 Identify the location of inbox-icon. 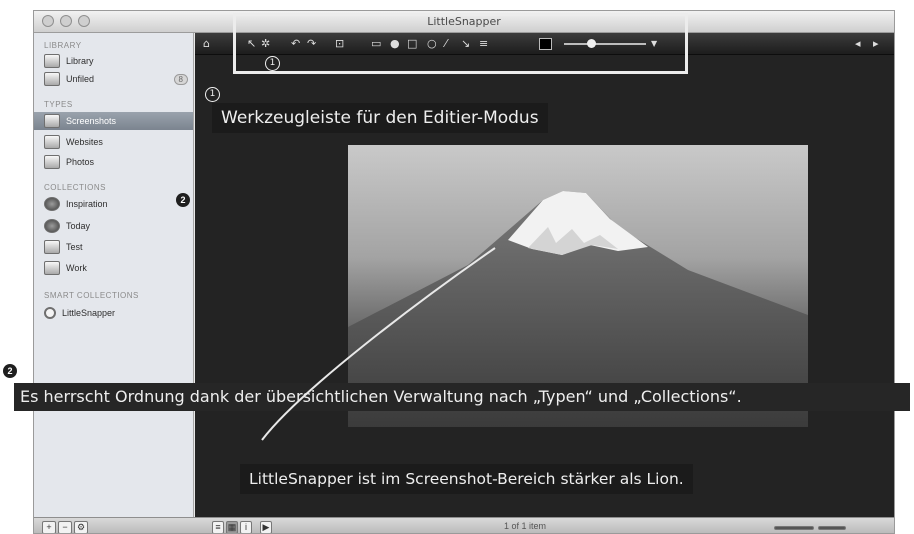
(52, 79).